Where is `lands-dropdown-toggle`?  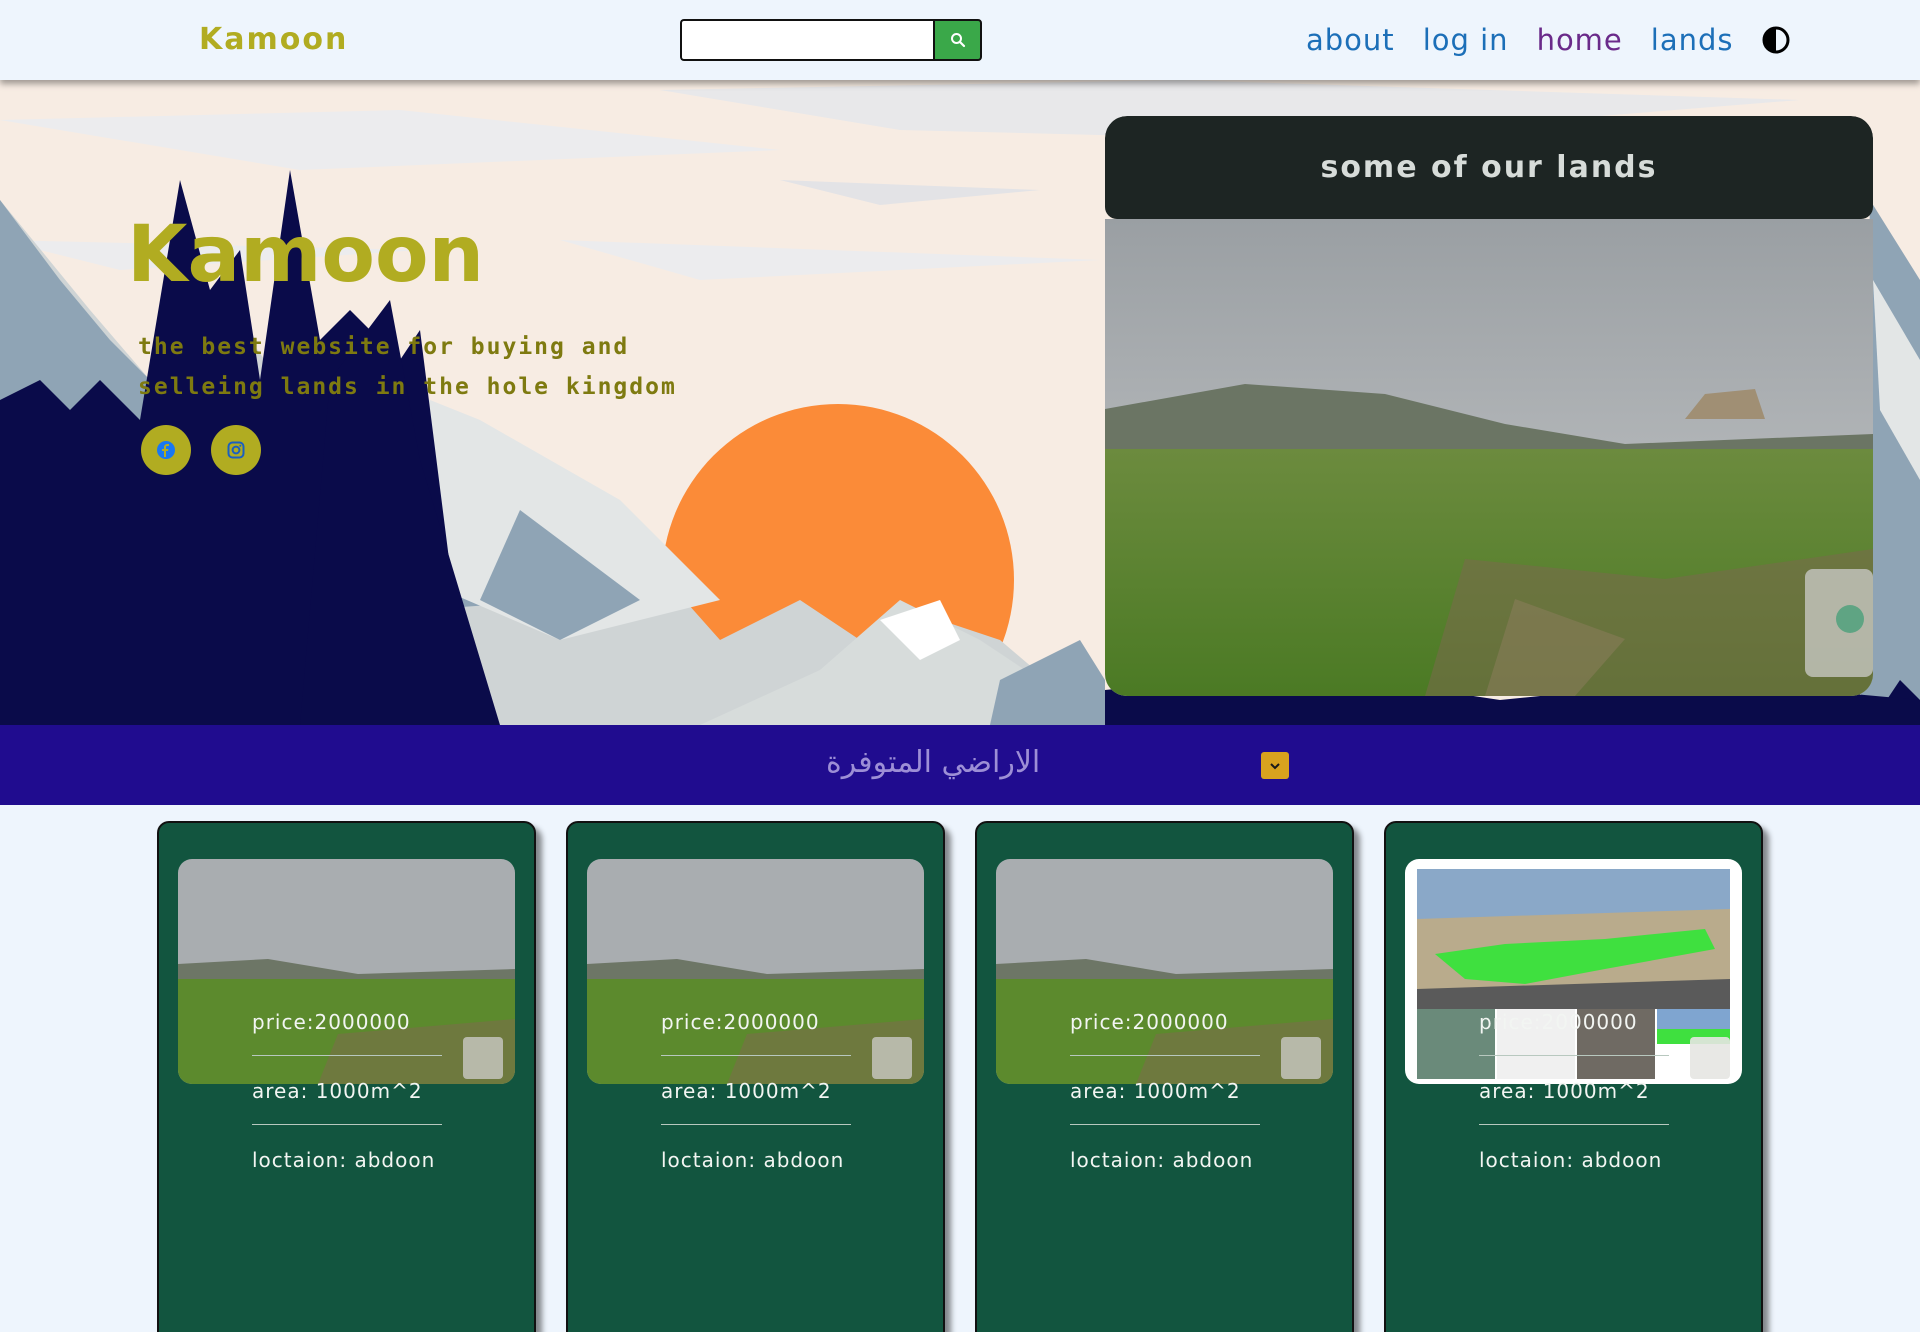 lands-dropdown-toggle is located at coordinates (1275, 765).